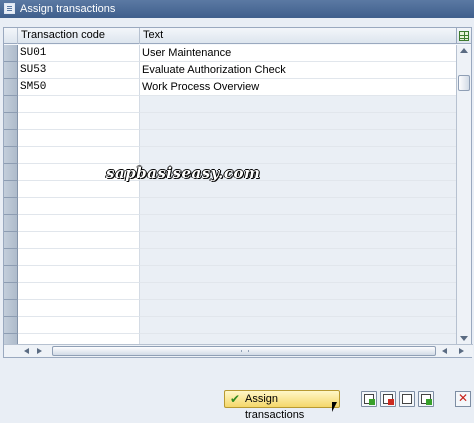  I want to click on table-row: SU53 Evaluate Authorization Check, so click(230, 70).